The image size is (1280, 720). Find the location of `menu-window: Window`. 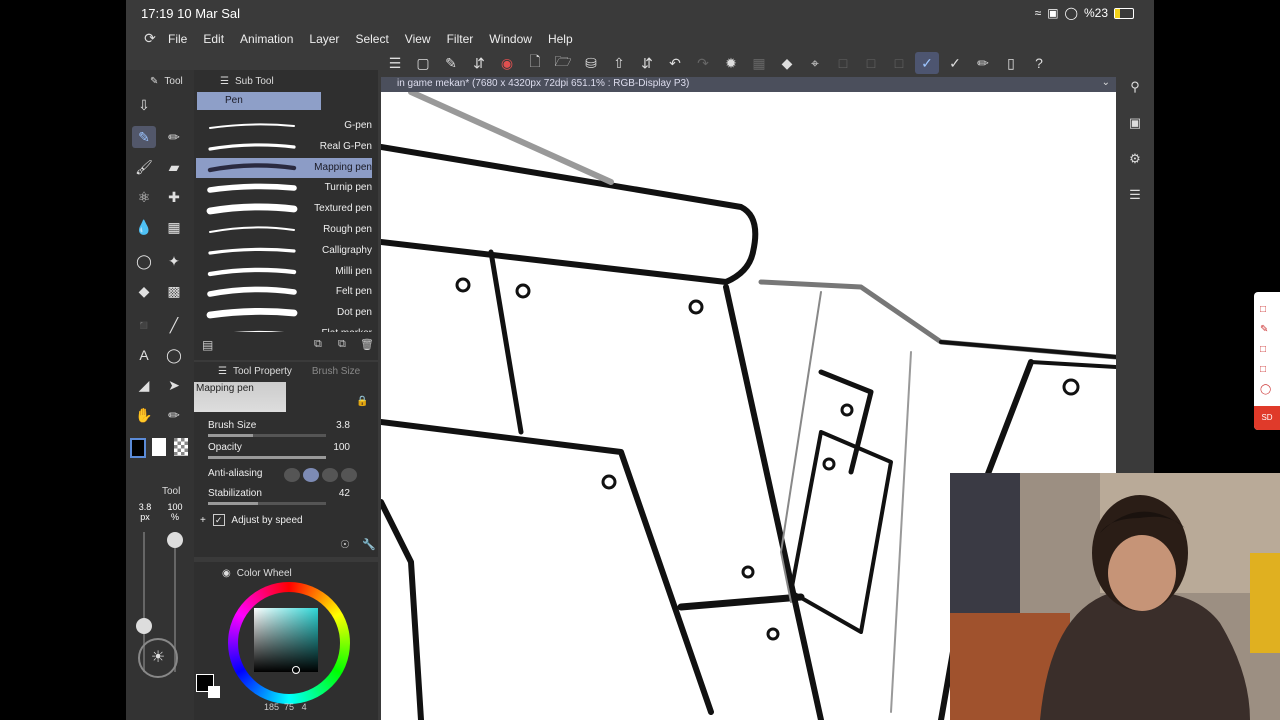

menu-window: Window is located at coordinates (510, 39).